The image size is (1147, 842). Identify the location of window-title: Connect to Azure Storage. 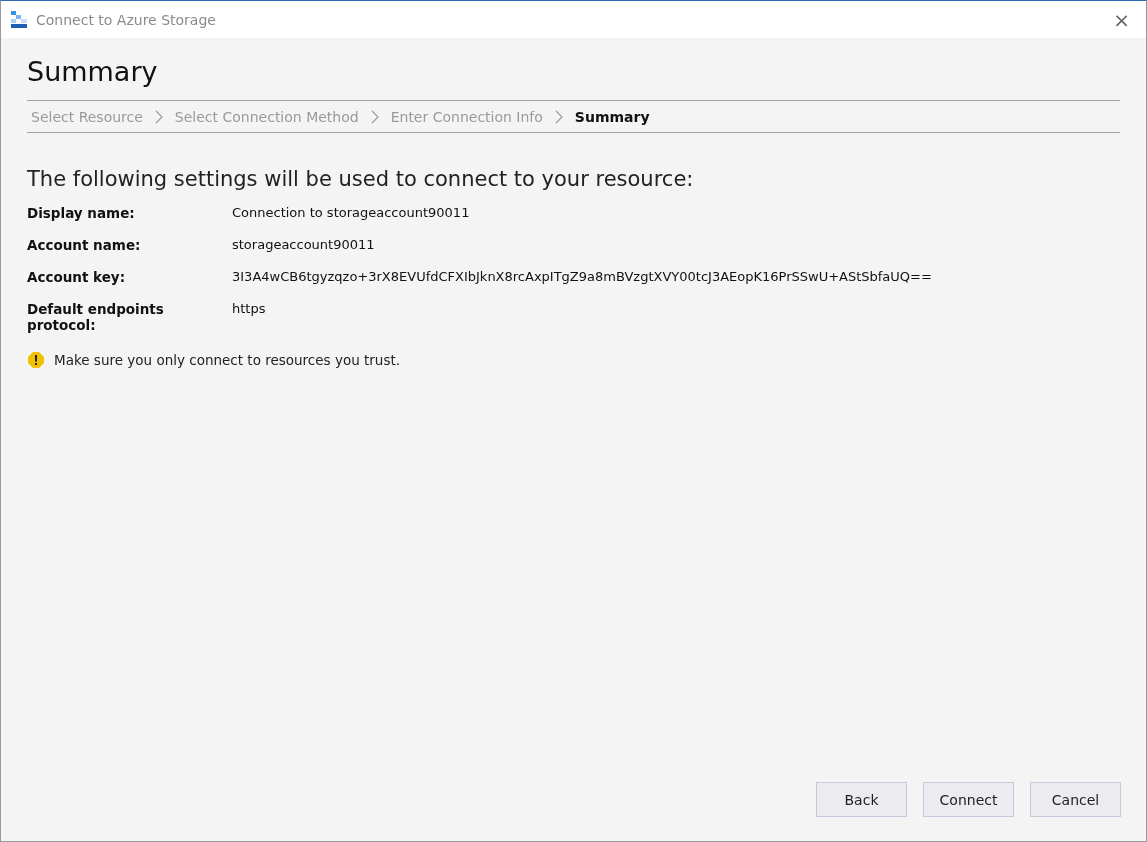
(126, 19).